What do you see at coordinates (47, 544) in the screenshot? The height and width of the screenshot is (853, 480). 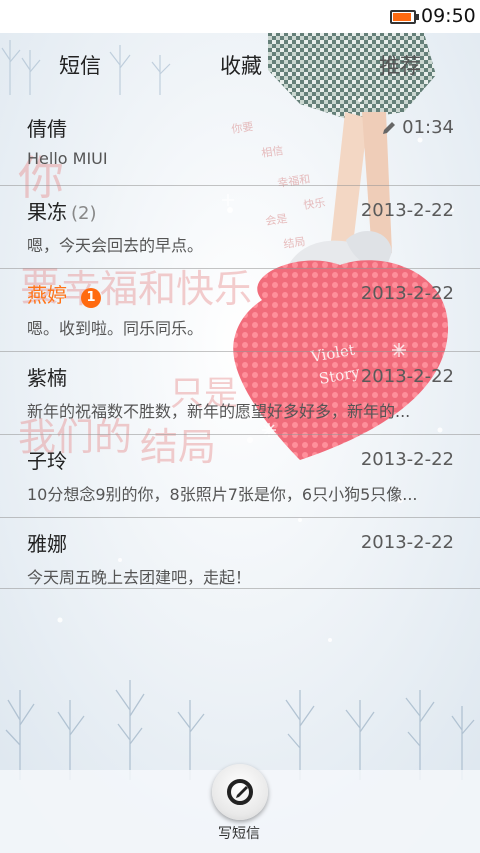 I see `contact-name: 雅娜` at bounding box center [47, 544].